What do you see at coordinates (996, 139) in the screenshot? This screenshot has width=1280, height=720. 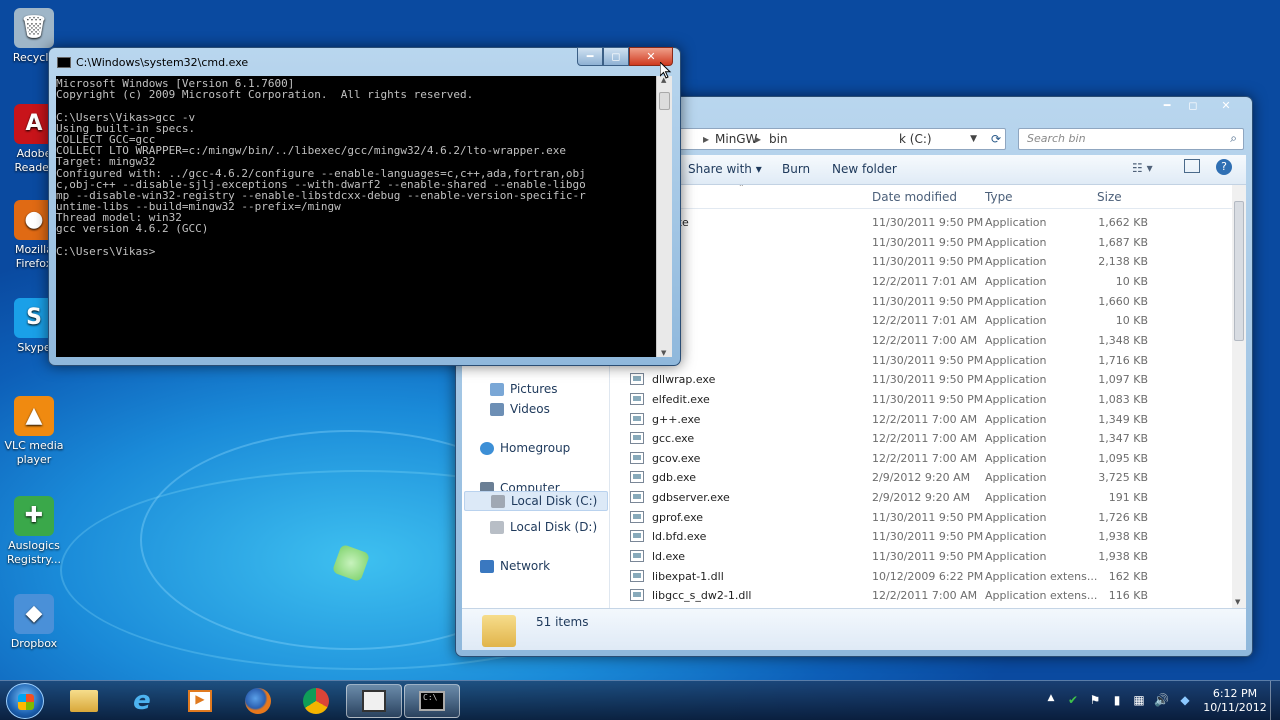 I see `refresh-icon: ⟳` at bounding box center [996, 139].